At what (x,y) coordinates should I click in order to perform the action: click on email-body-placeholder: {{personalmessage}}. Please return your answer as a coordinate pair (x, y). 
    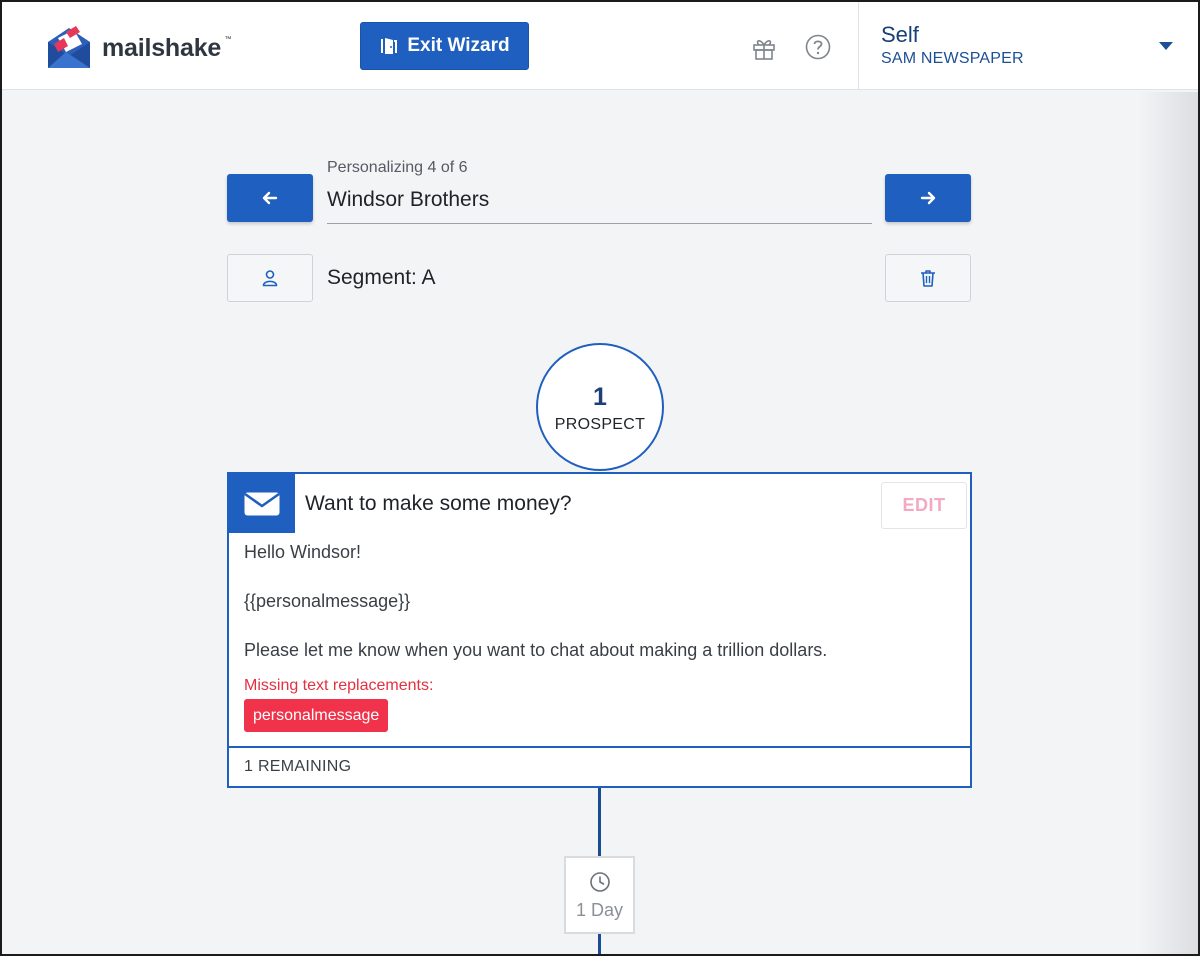
    Looking at the image, I should click on (327, 601).